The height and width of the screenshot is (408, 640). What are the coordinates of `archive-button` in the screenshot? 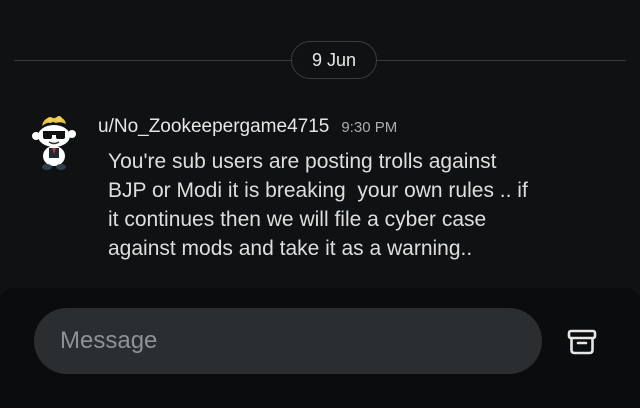 It's located at (582, 342).